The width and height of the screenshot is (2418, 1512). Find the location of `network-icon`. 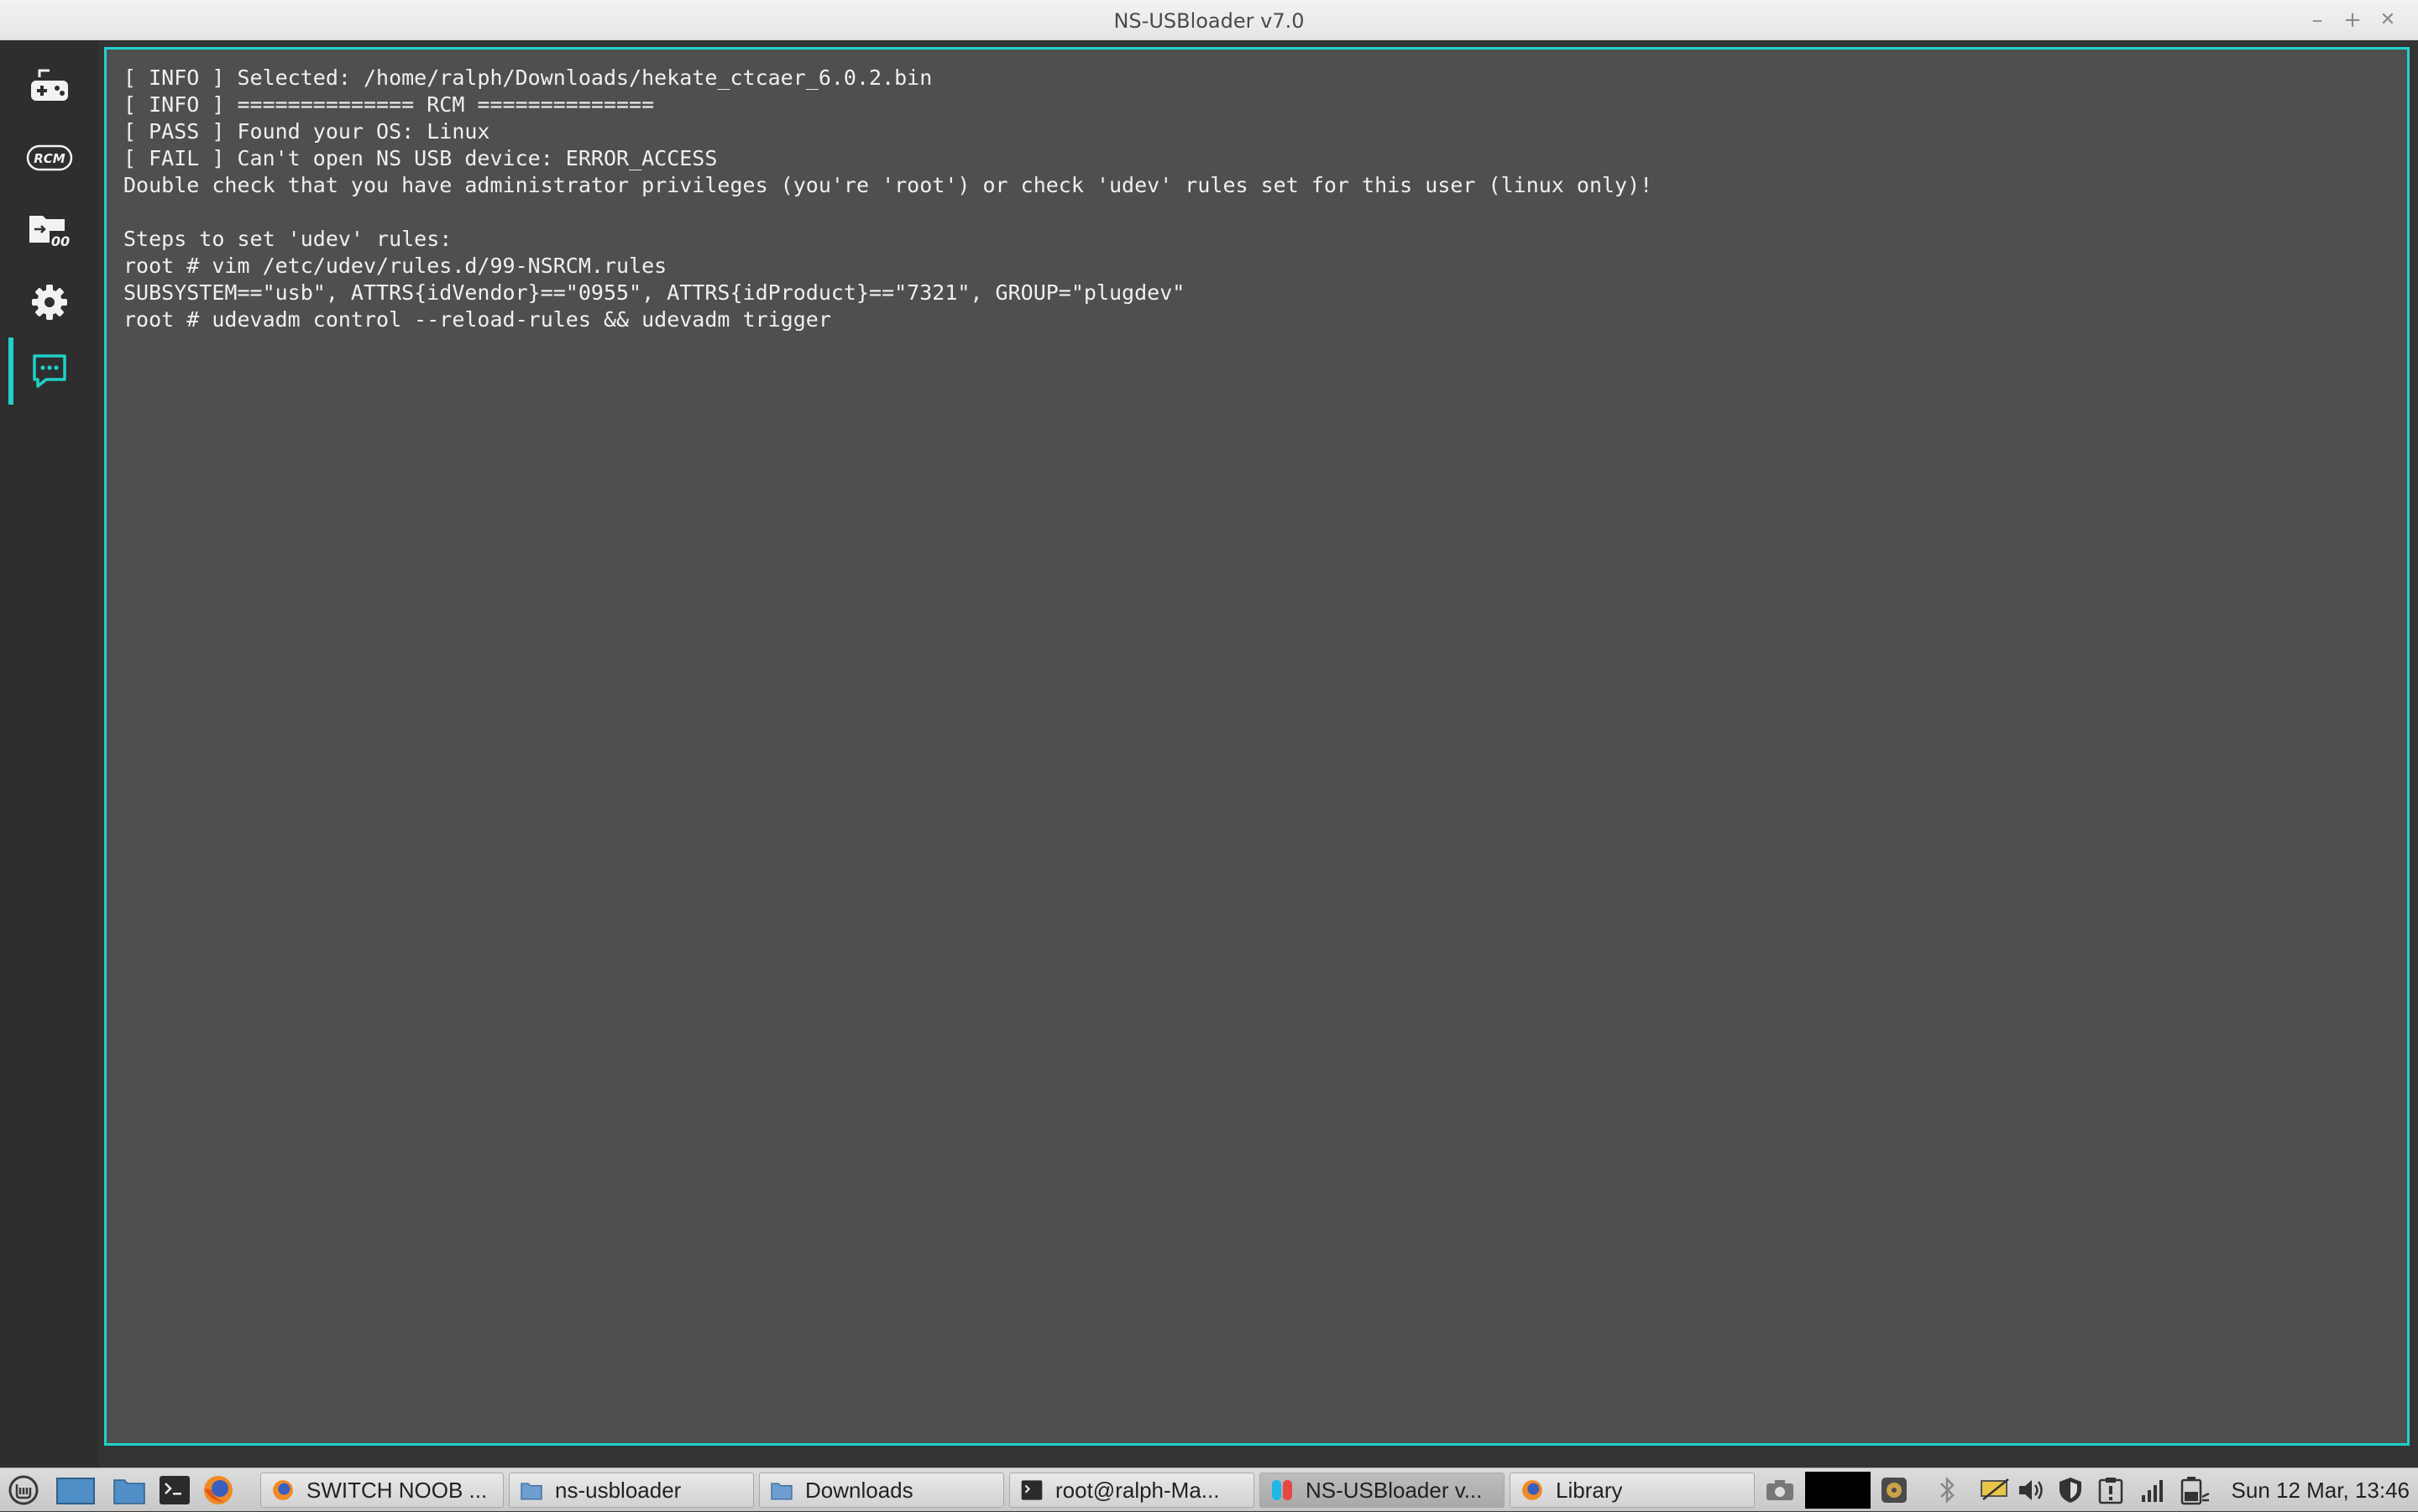

network-icon is located at coordinates (2152, 1491).